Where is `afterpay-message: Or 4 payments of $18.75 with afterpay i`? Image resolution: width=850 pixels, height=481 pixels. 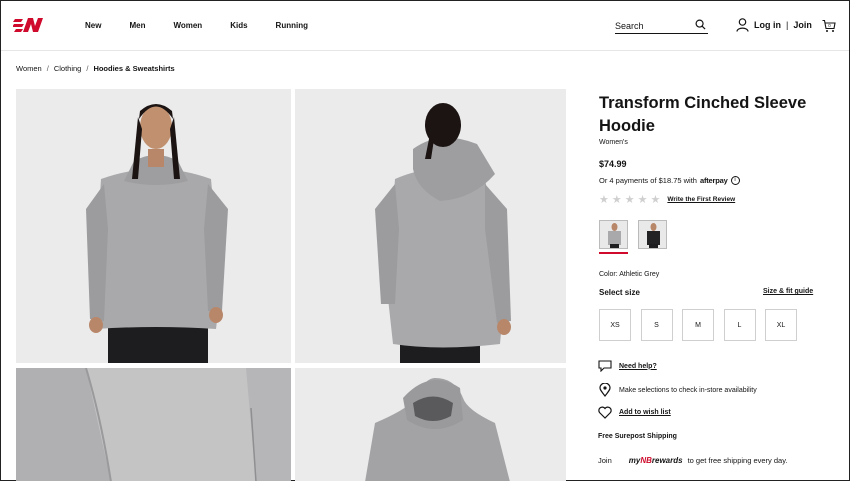 afterpay-message: Or 4 payments of $18.75 with afterpay i is located at coordinates (669, 180).